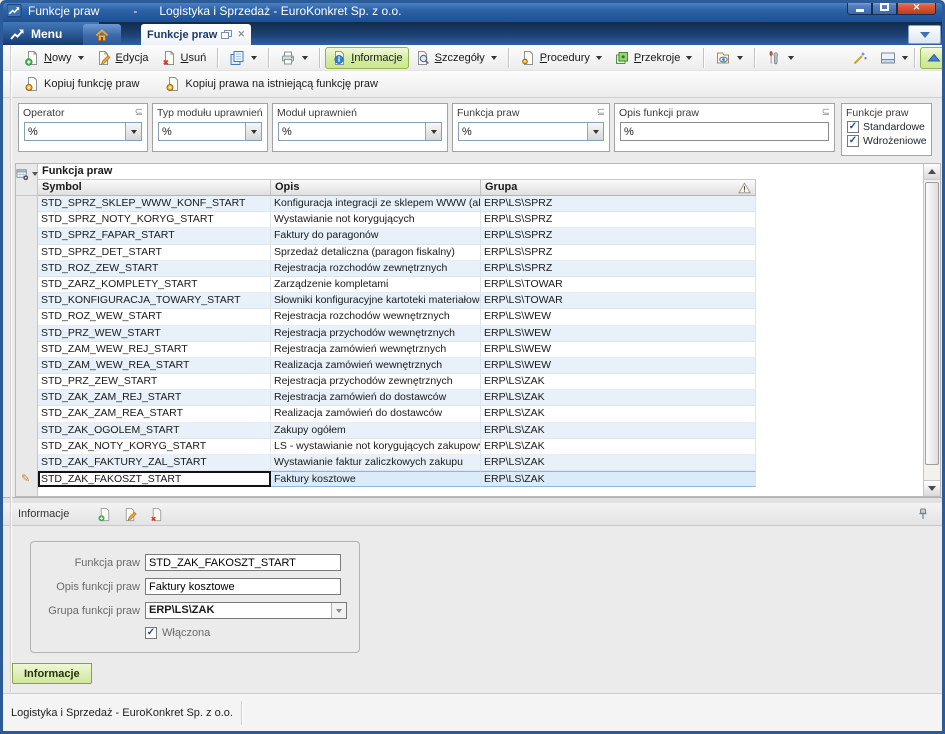  What do you see at coordinates (130, 514) in the screenshot?
I see `edit-record-button` at bounding box center [130, 514].